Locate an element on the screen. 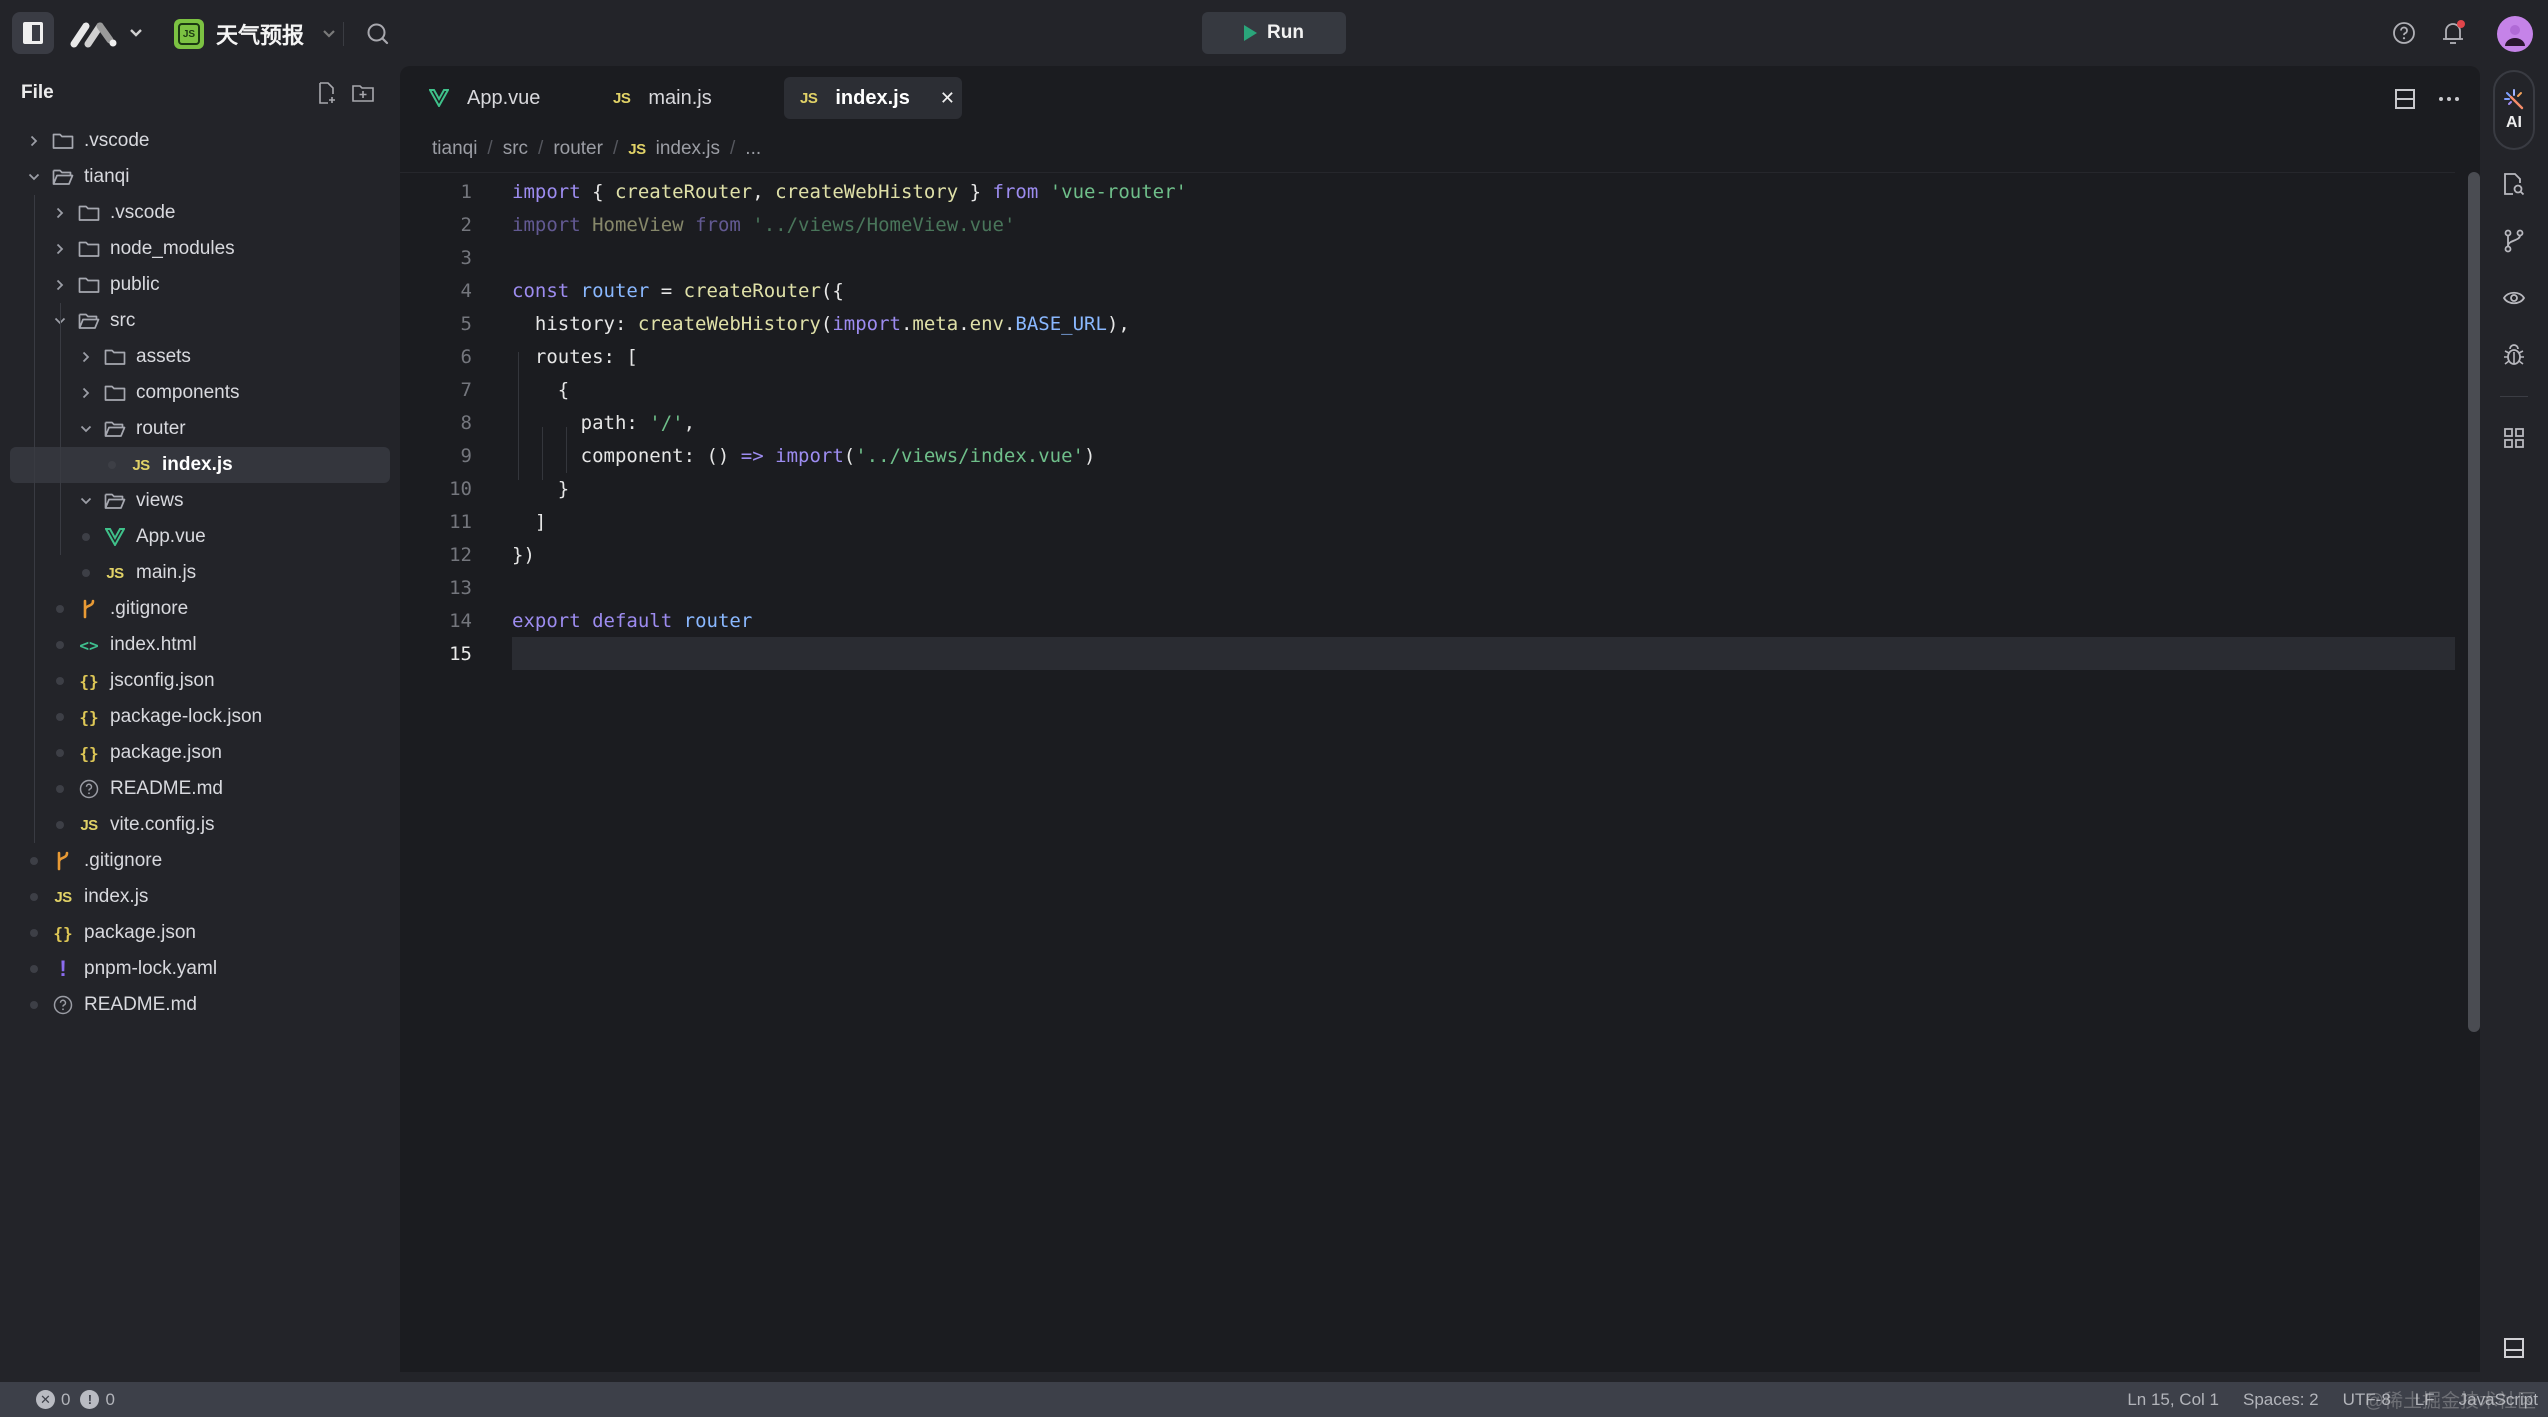 This screenshot has width=2548, height=1417. code-line: 6 routes: [ is located at coordinates (1427, 356).